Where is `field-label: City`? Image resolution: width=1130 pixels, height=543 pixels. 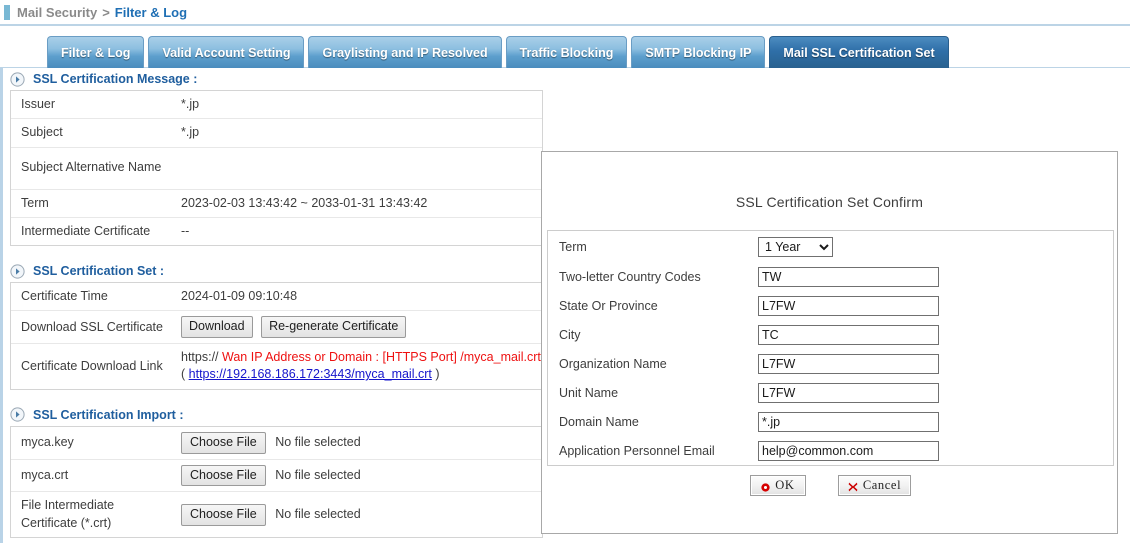 field-label: City is located at coordinates (570, 334).